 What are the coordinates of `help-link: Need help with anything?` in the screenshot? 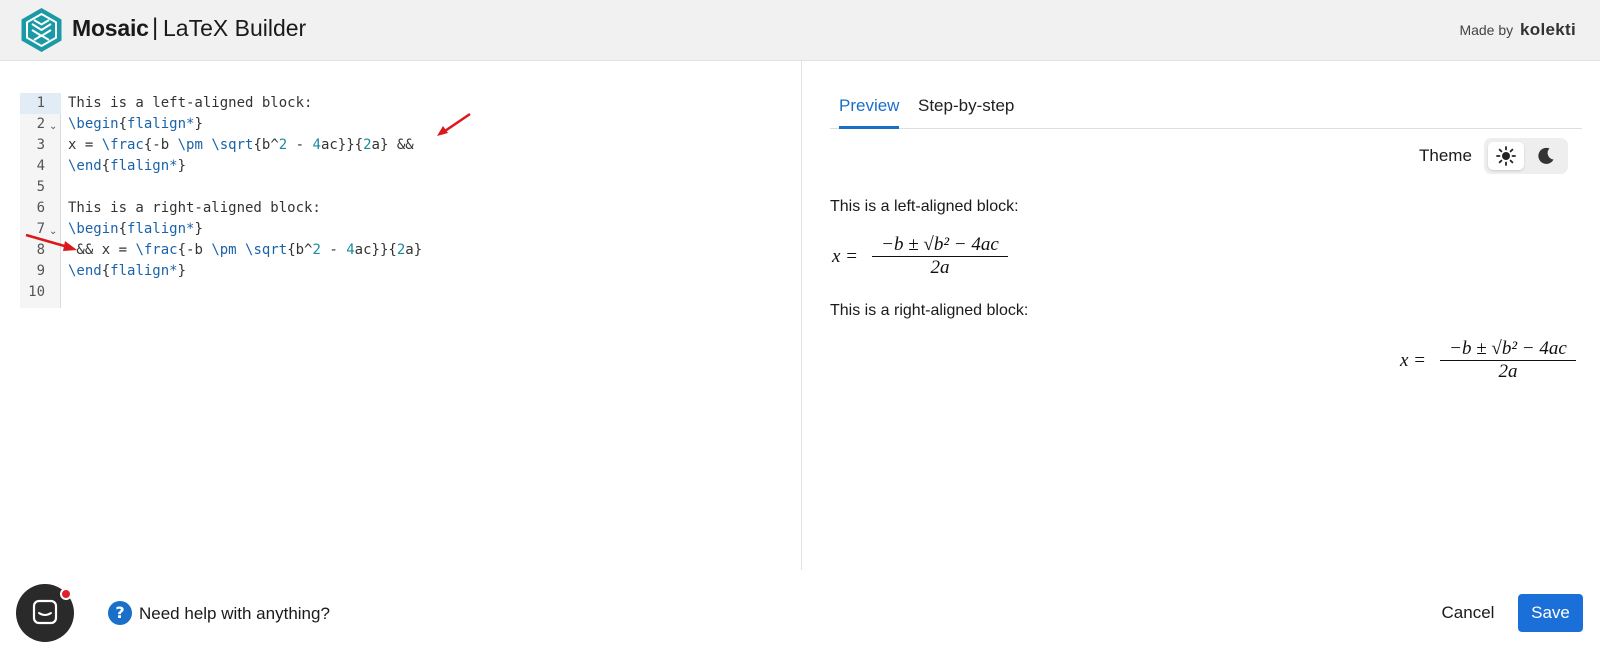 It's located at (234, 614).